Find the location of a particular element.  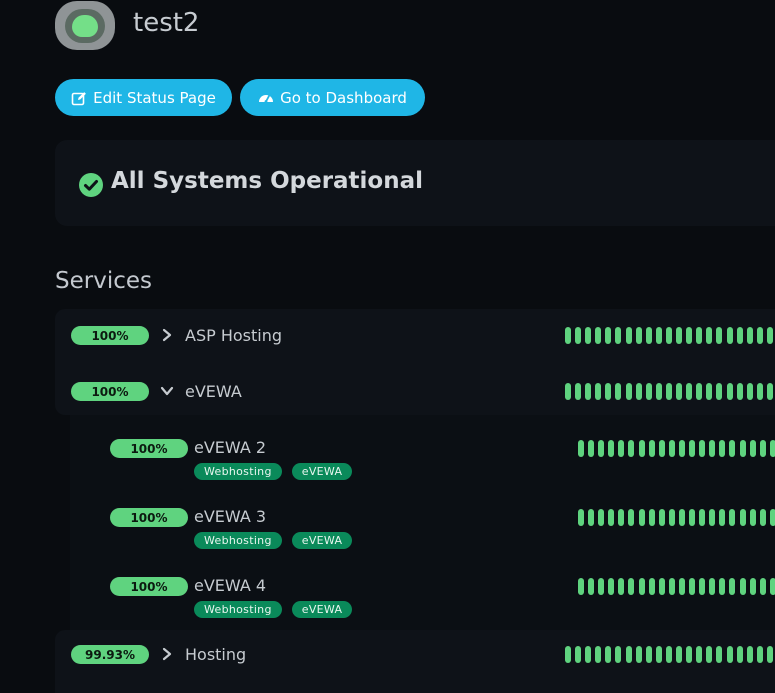

service-item-evewa-2: 100% eVEWA 2 Webhosting eVEWA is located at coordinates (387, 459).